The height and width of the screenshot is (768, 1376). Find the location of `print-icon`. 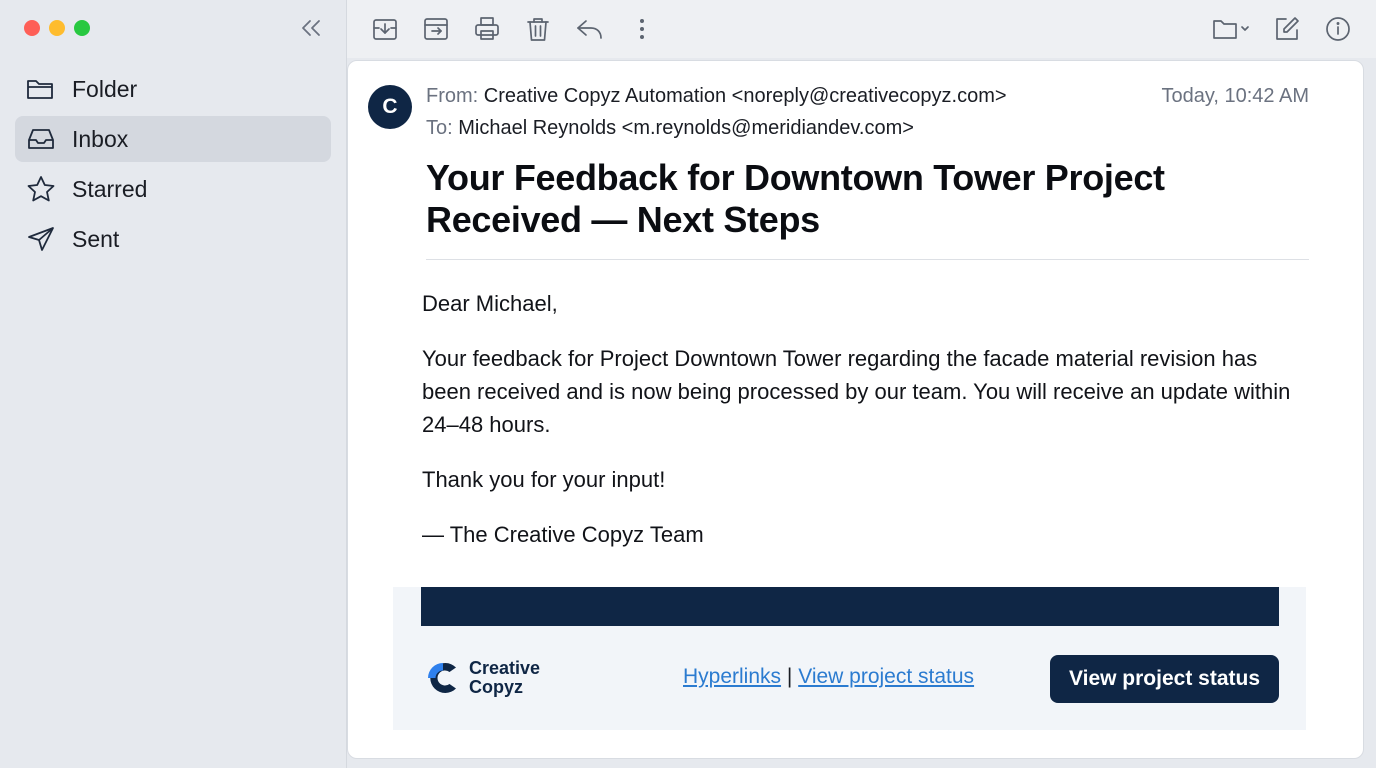

print-icon is located at coordinates (487, 28).